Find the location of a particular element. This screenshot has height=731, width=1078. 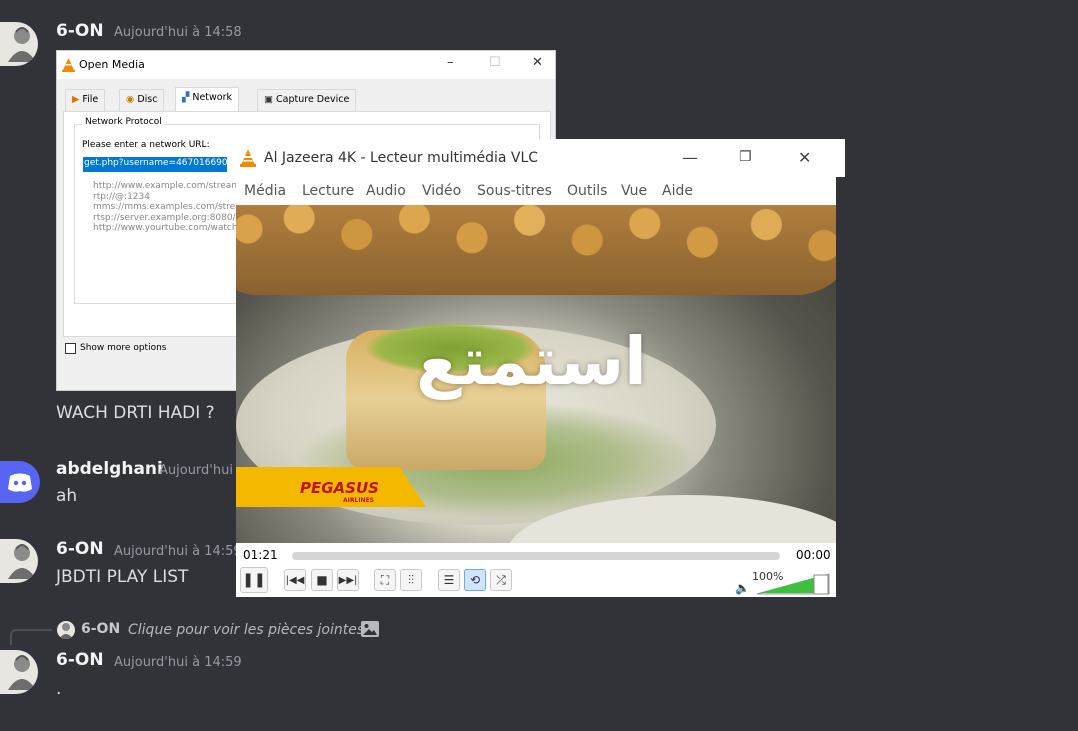

reply-connector is located at coordinates (31, 637).